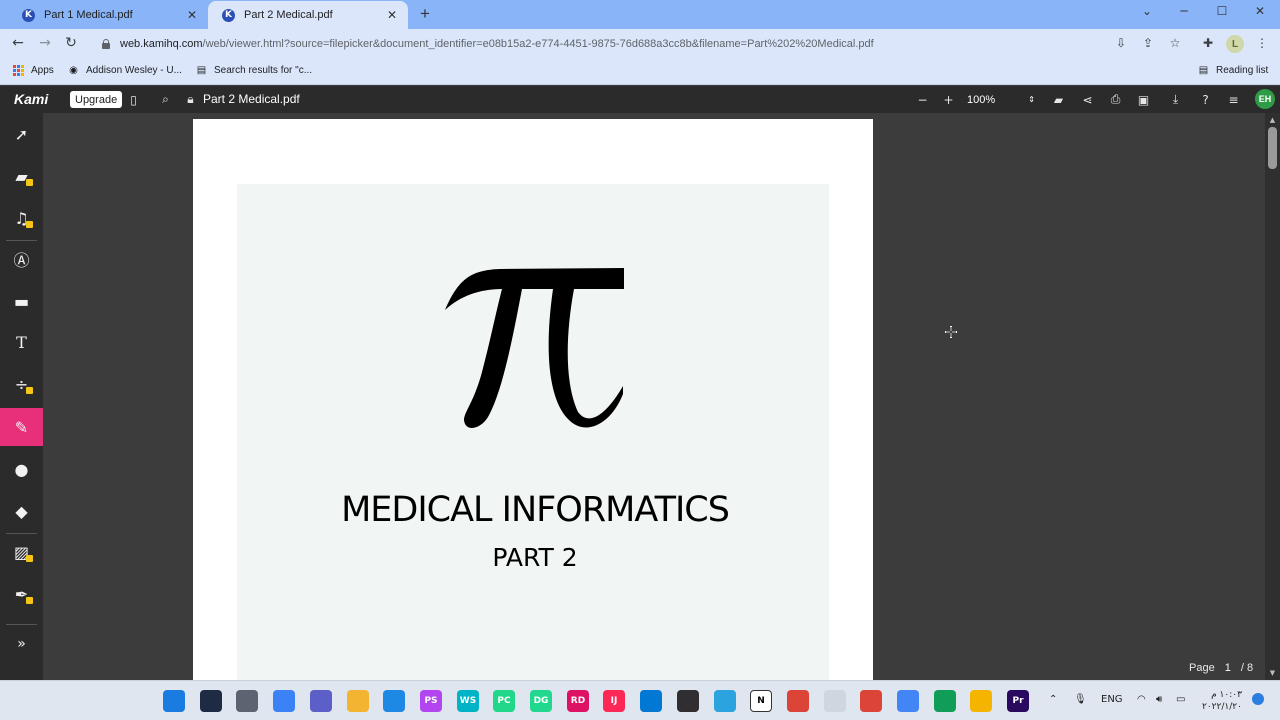 The width and height of the screenshot is (1280, 720). I want to click on reading-list: ▤ Reading list, so click(1233, 70).